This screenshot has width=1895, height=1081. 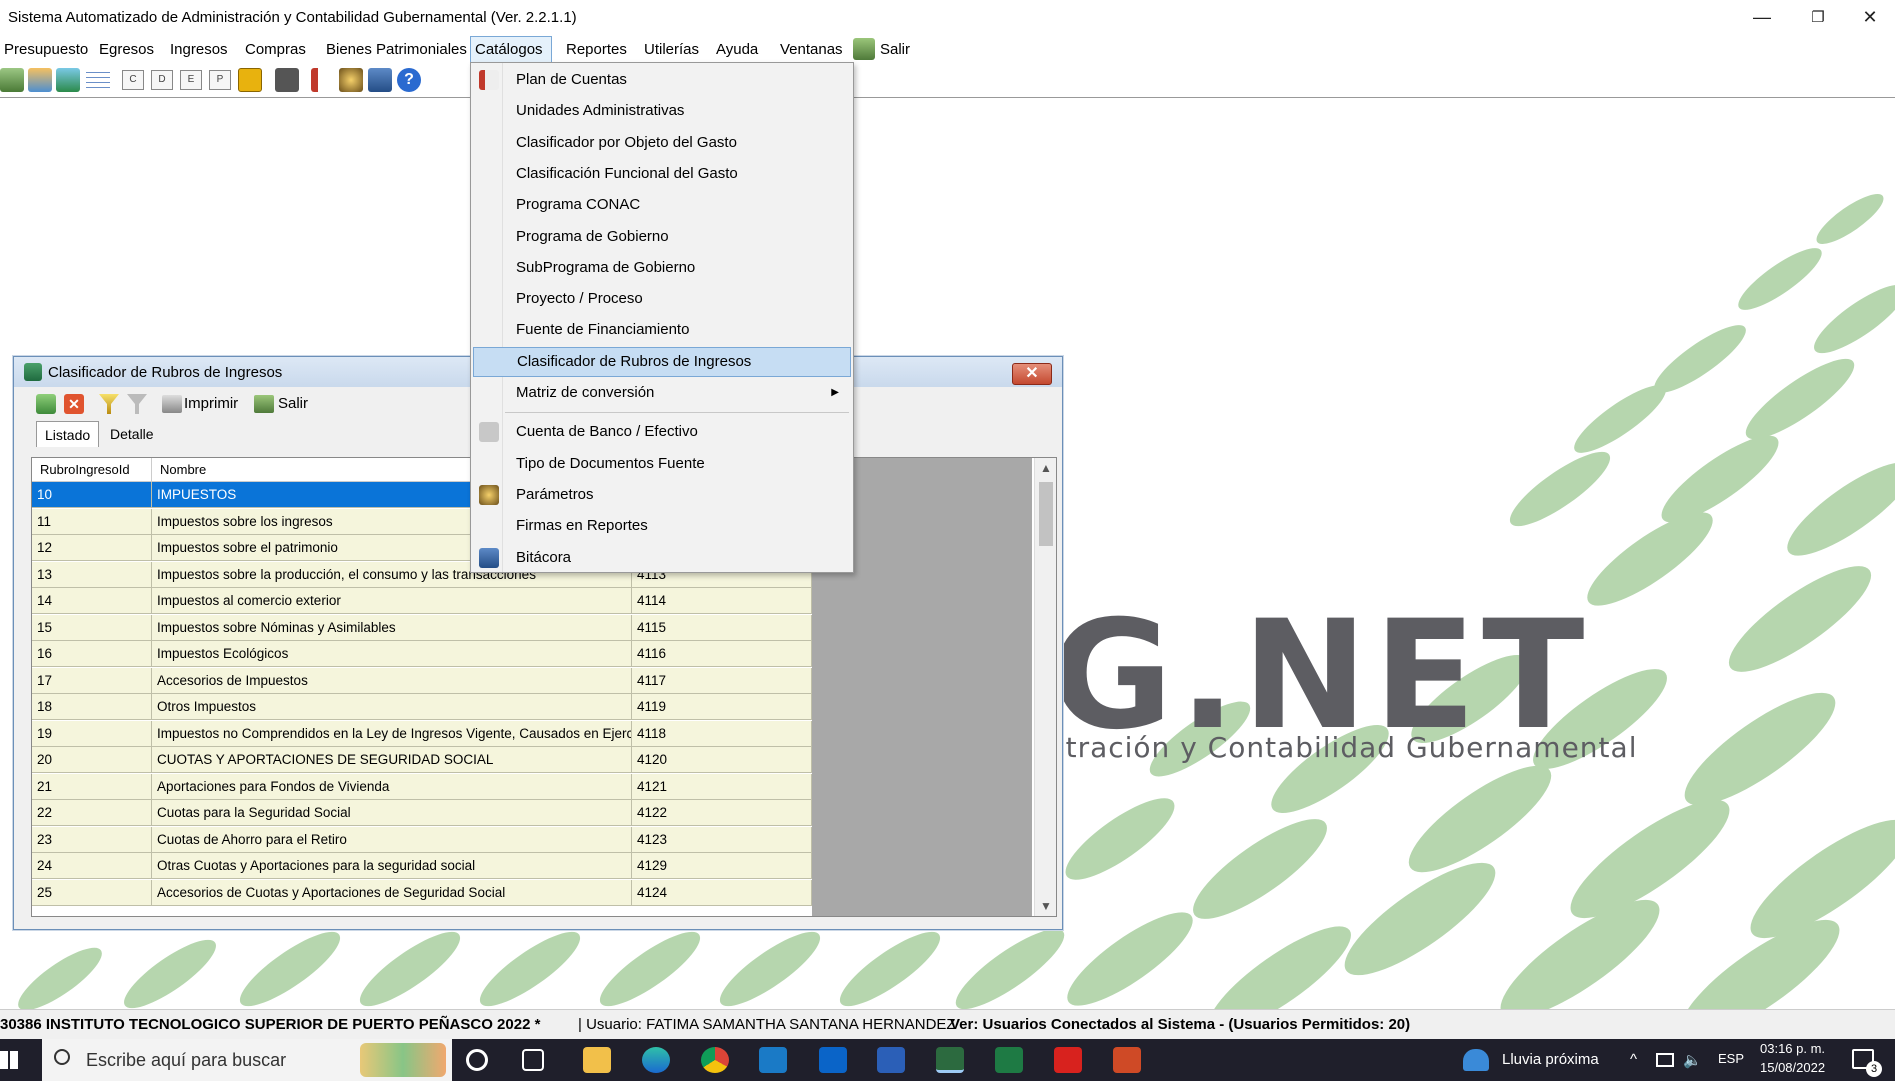 What do you see at coordinates (656, 1060) in the screenshot?
I see `edge-icon` at bounding box center [656, 1060].